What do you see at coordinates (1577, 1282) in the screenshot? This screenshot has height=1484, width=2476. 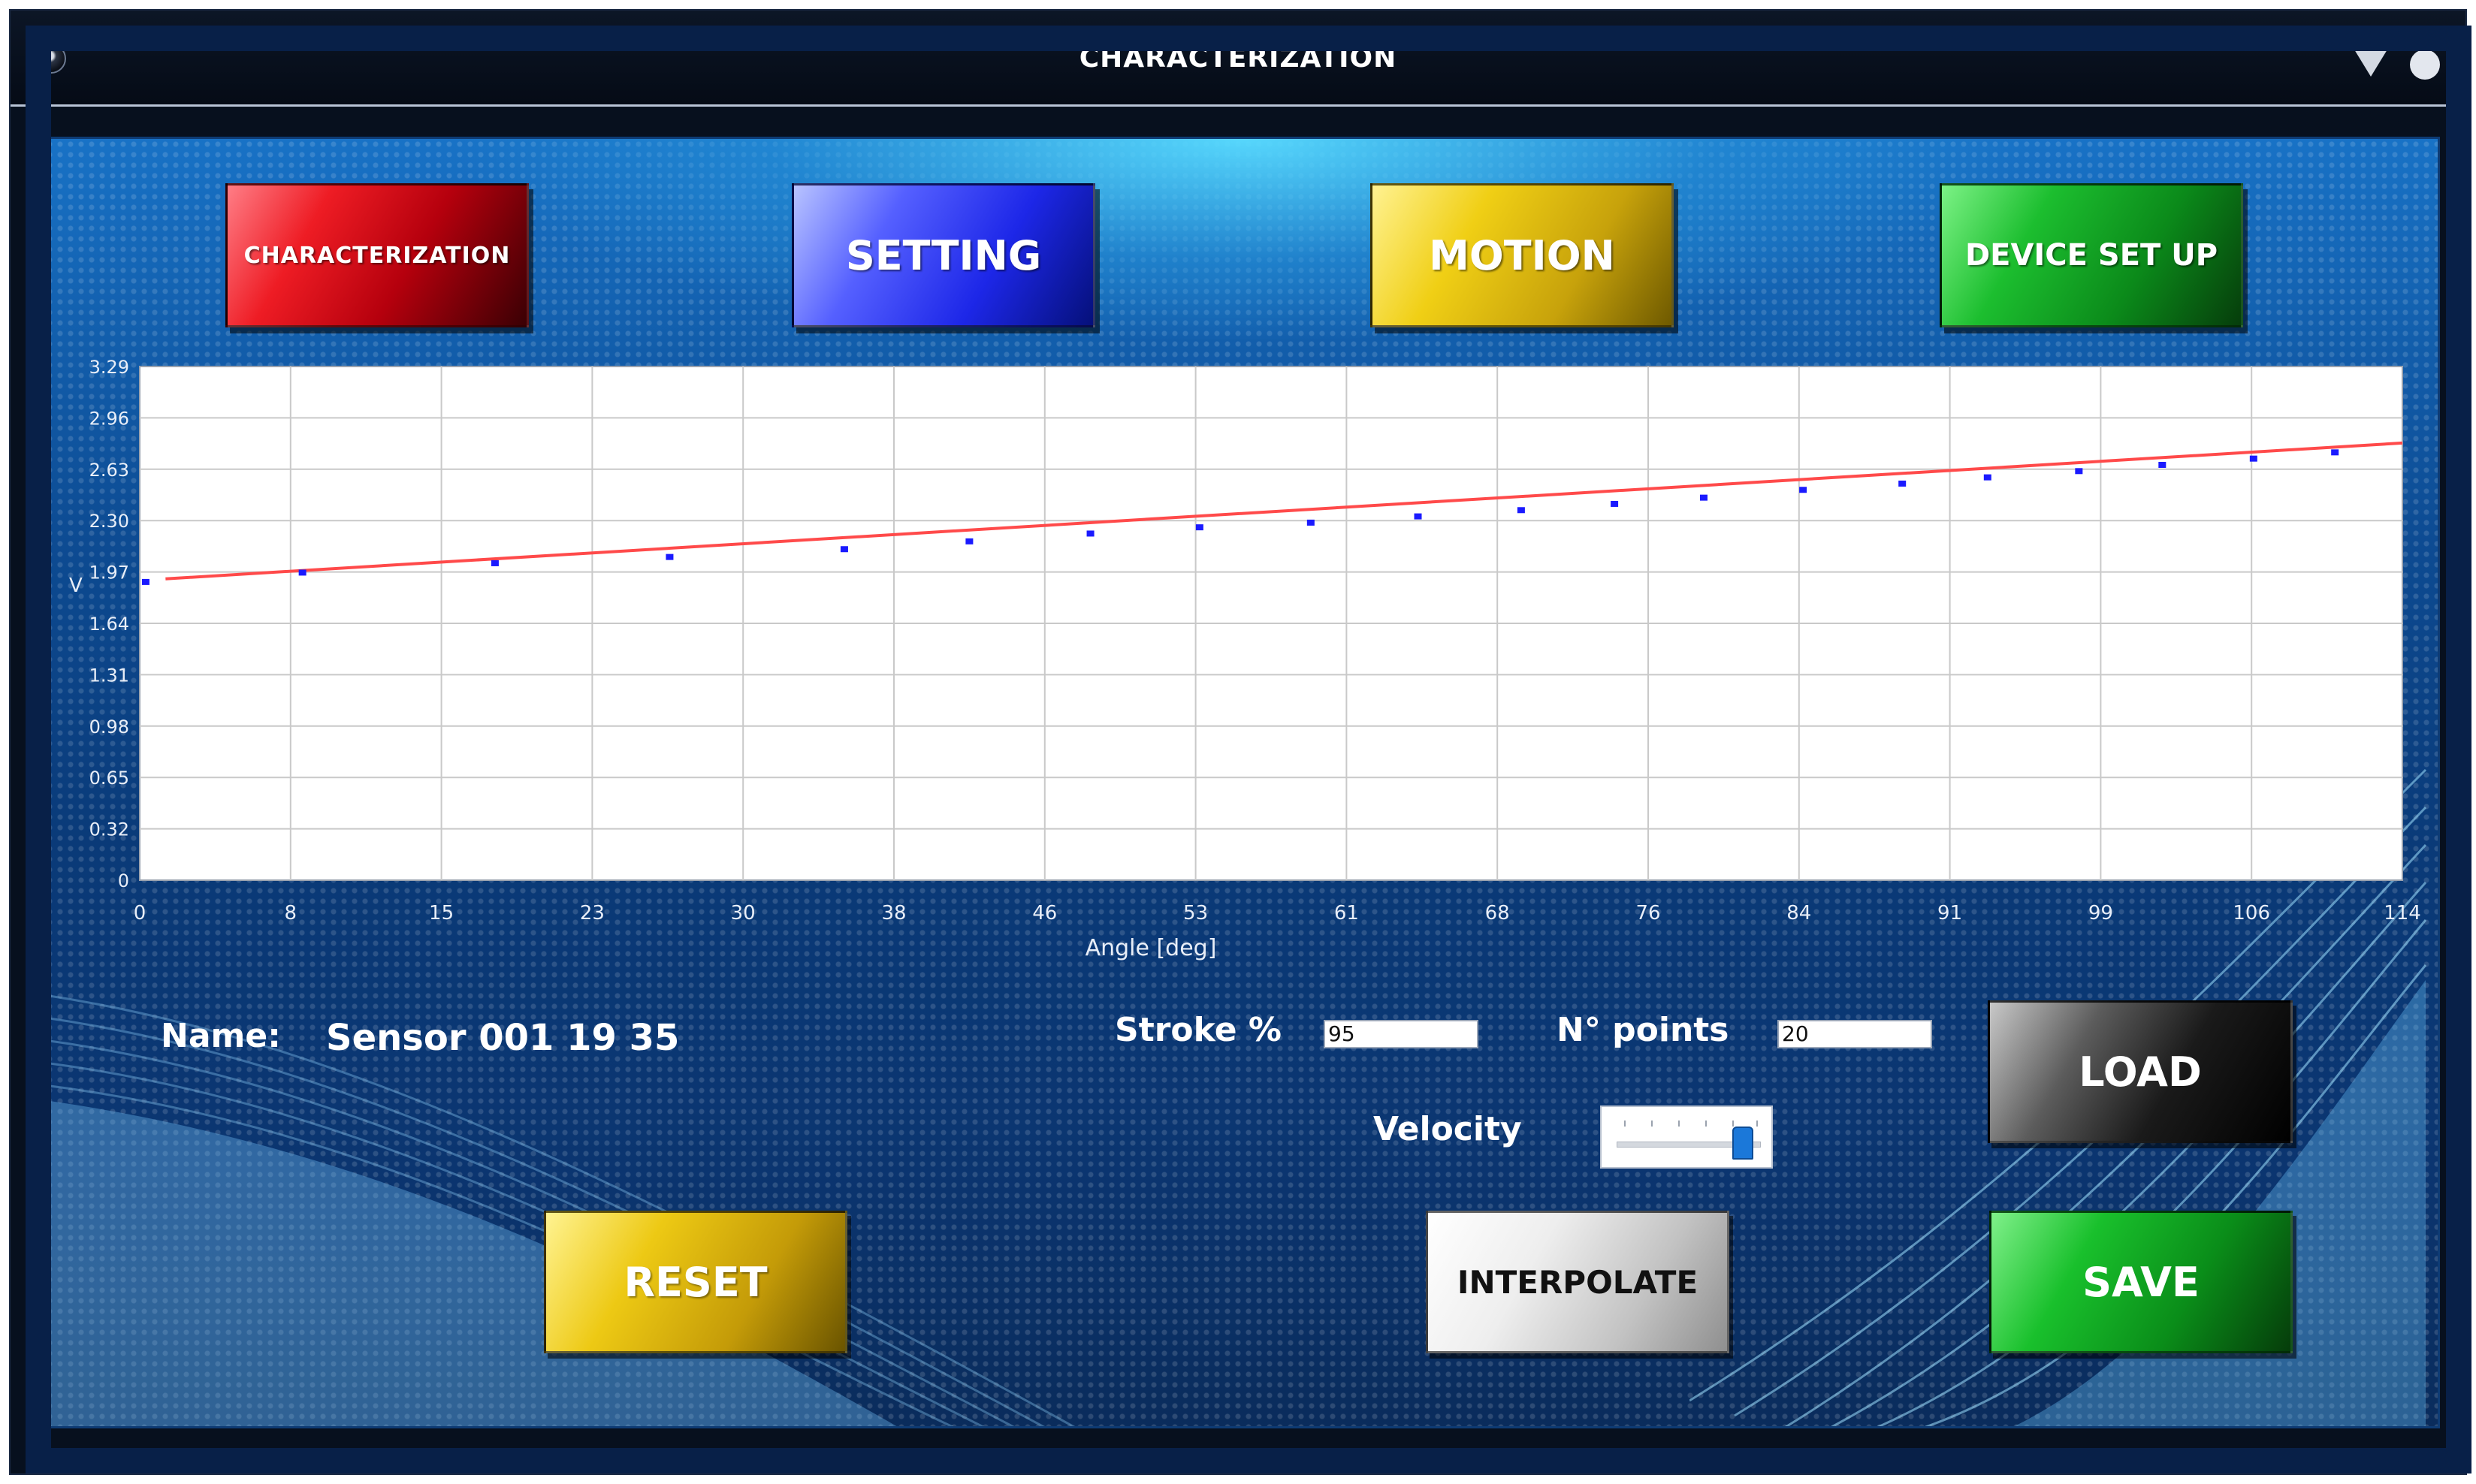 I see `interpolate-button: INTERPOLATE` at bounding box center [1577, 1282].